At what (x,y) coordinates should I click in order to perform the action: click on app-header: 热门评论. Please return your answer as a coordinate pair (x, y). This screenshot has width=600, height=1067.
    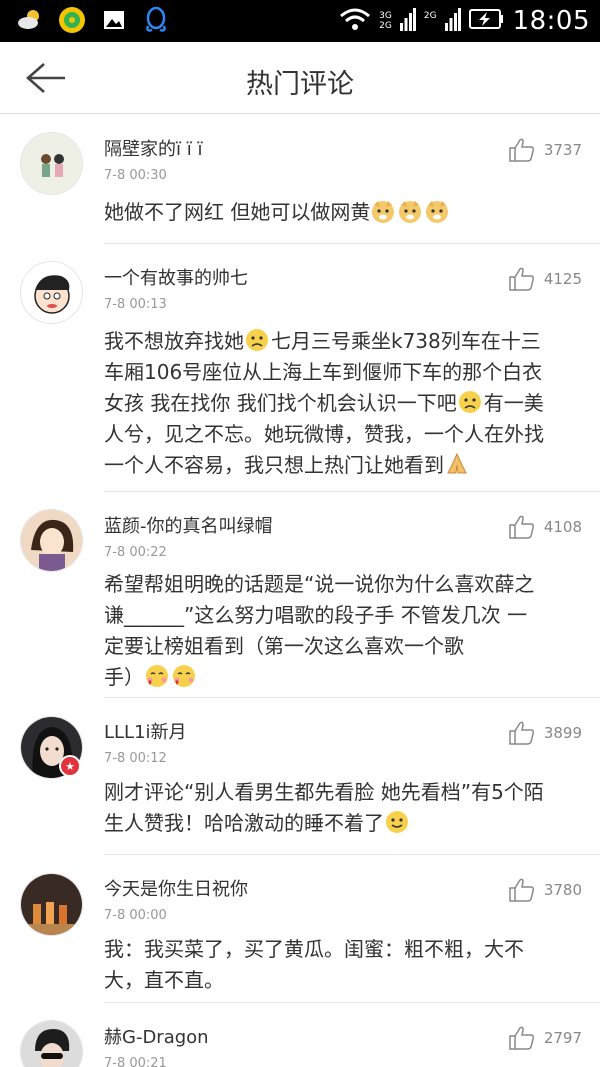
    Looking at the image, I should click on (300, 78).